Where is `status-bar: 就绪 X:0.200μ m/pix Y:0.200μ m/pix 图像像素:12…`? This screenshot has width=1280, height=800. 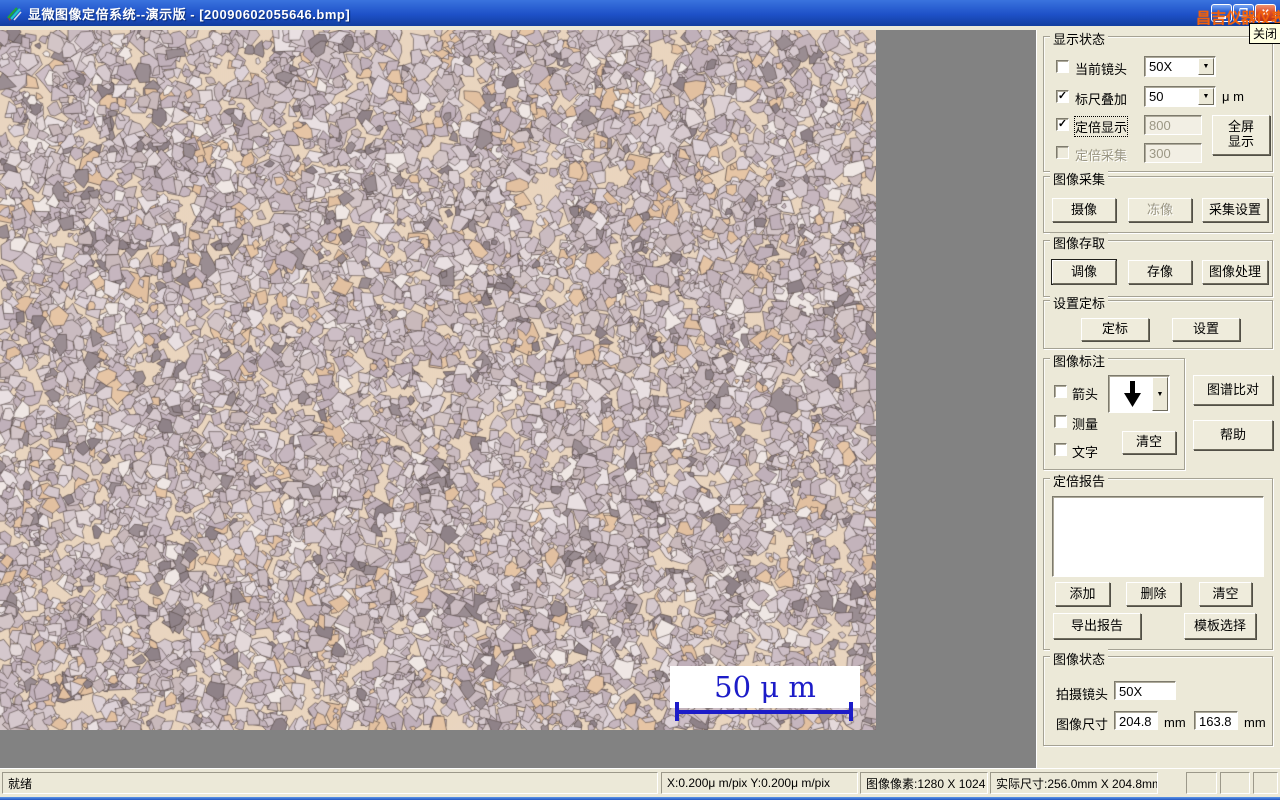
status-bar: 就绪 X:0.200μ m/pix Y:0.200μ m/pix 图像像素:12… is located at coordinates (640, 782).